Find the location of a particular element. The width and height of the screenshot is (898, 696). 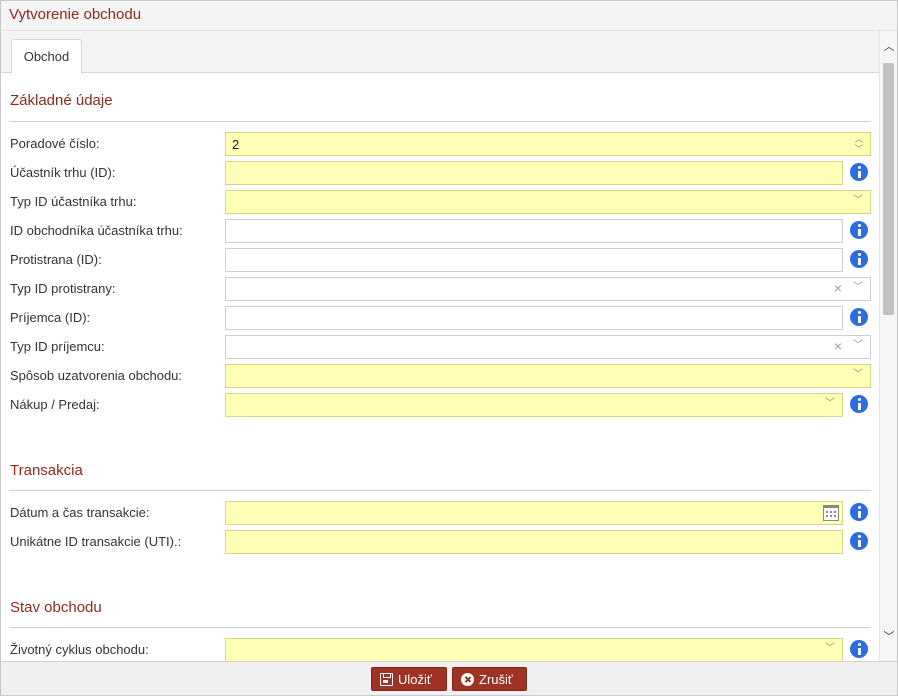

prijemca-input is located at coordinates (534, 318).